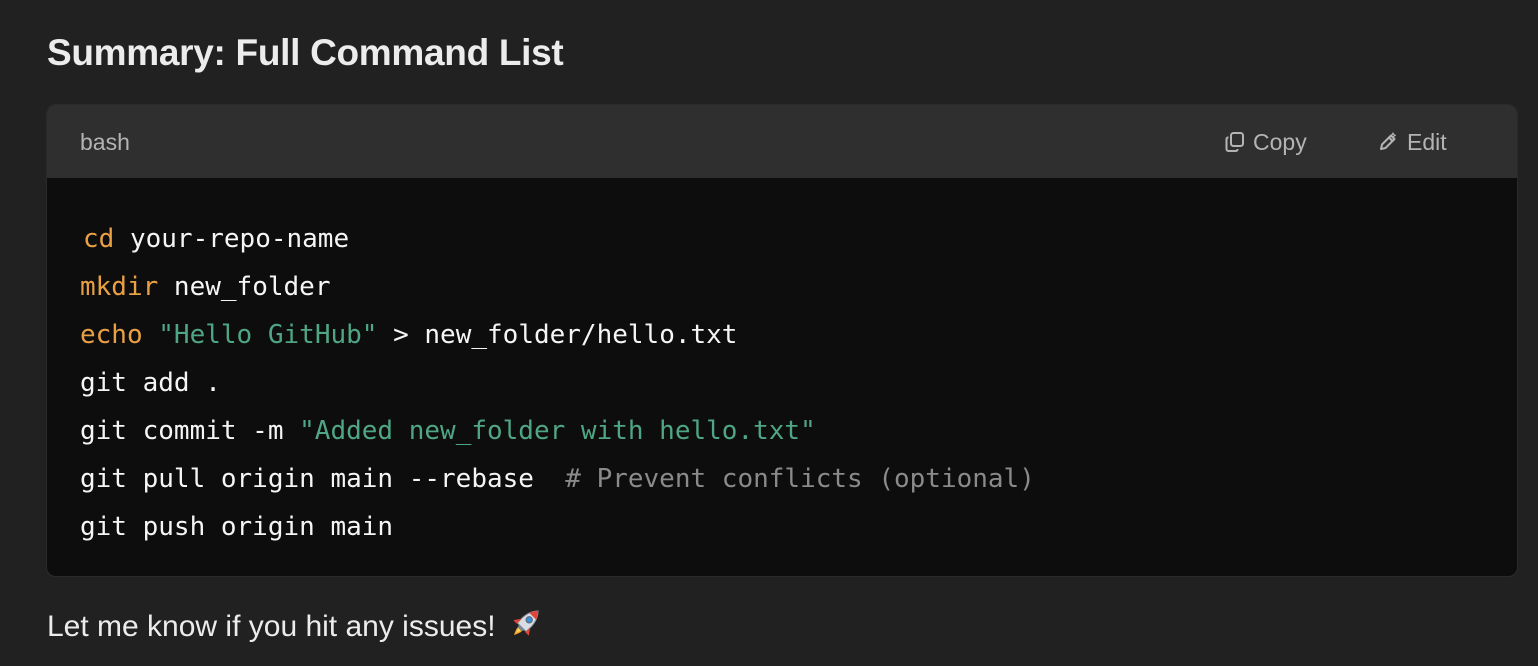 The image size is (1538, 666). I want to click on code-block-header: bash Copy Edit, so click(782, 141).